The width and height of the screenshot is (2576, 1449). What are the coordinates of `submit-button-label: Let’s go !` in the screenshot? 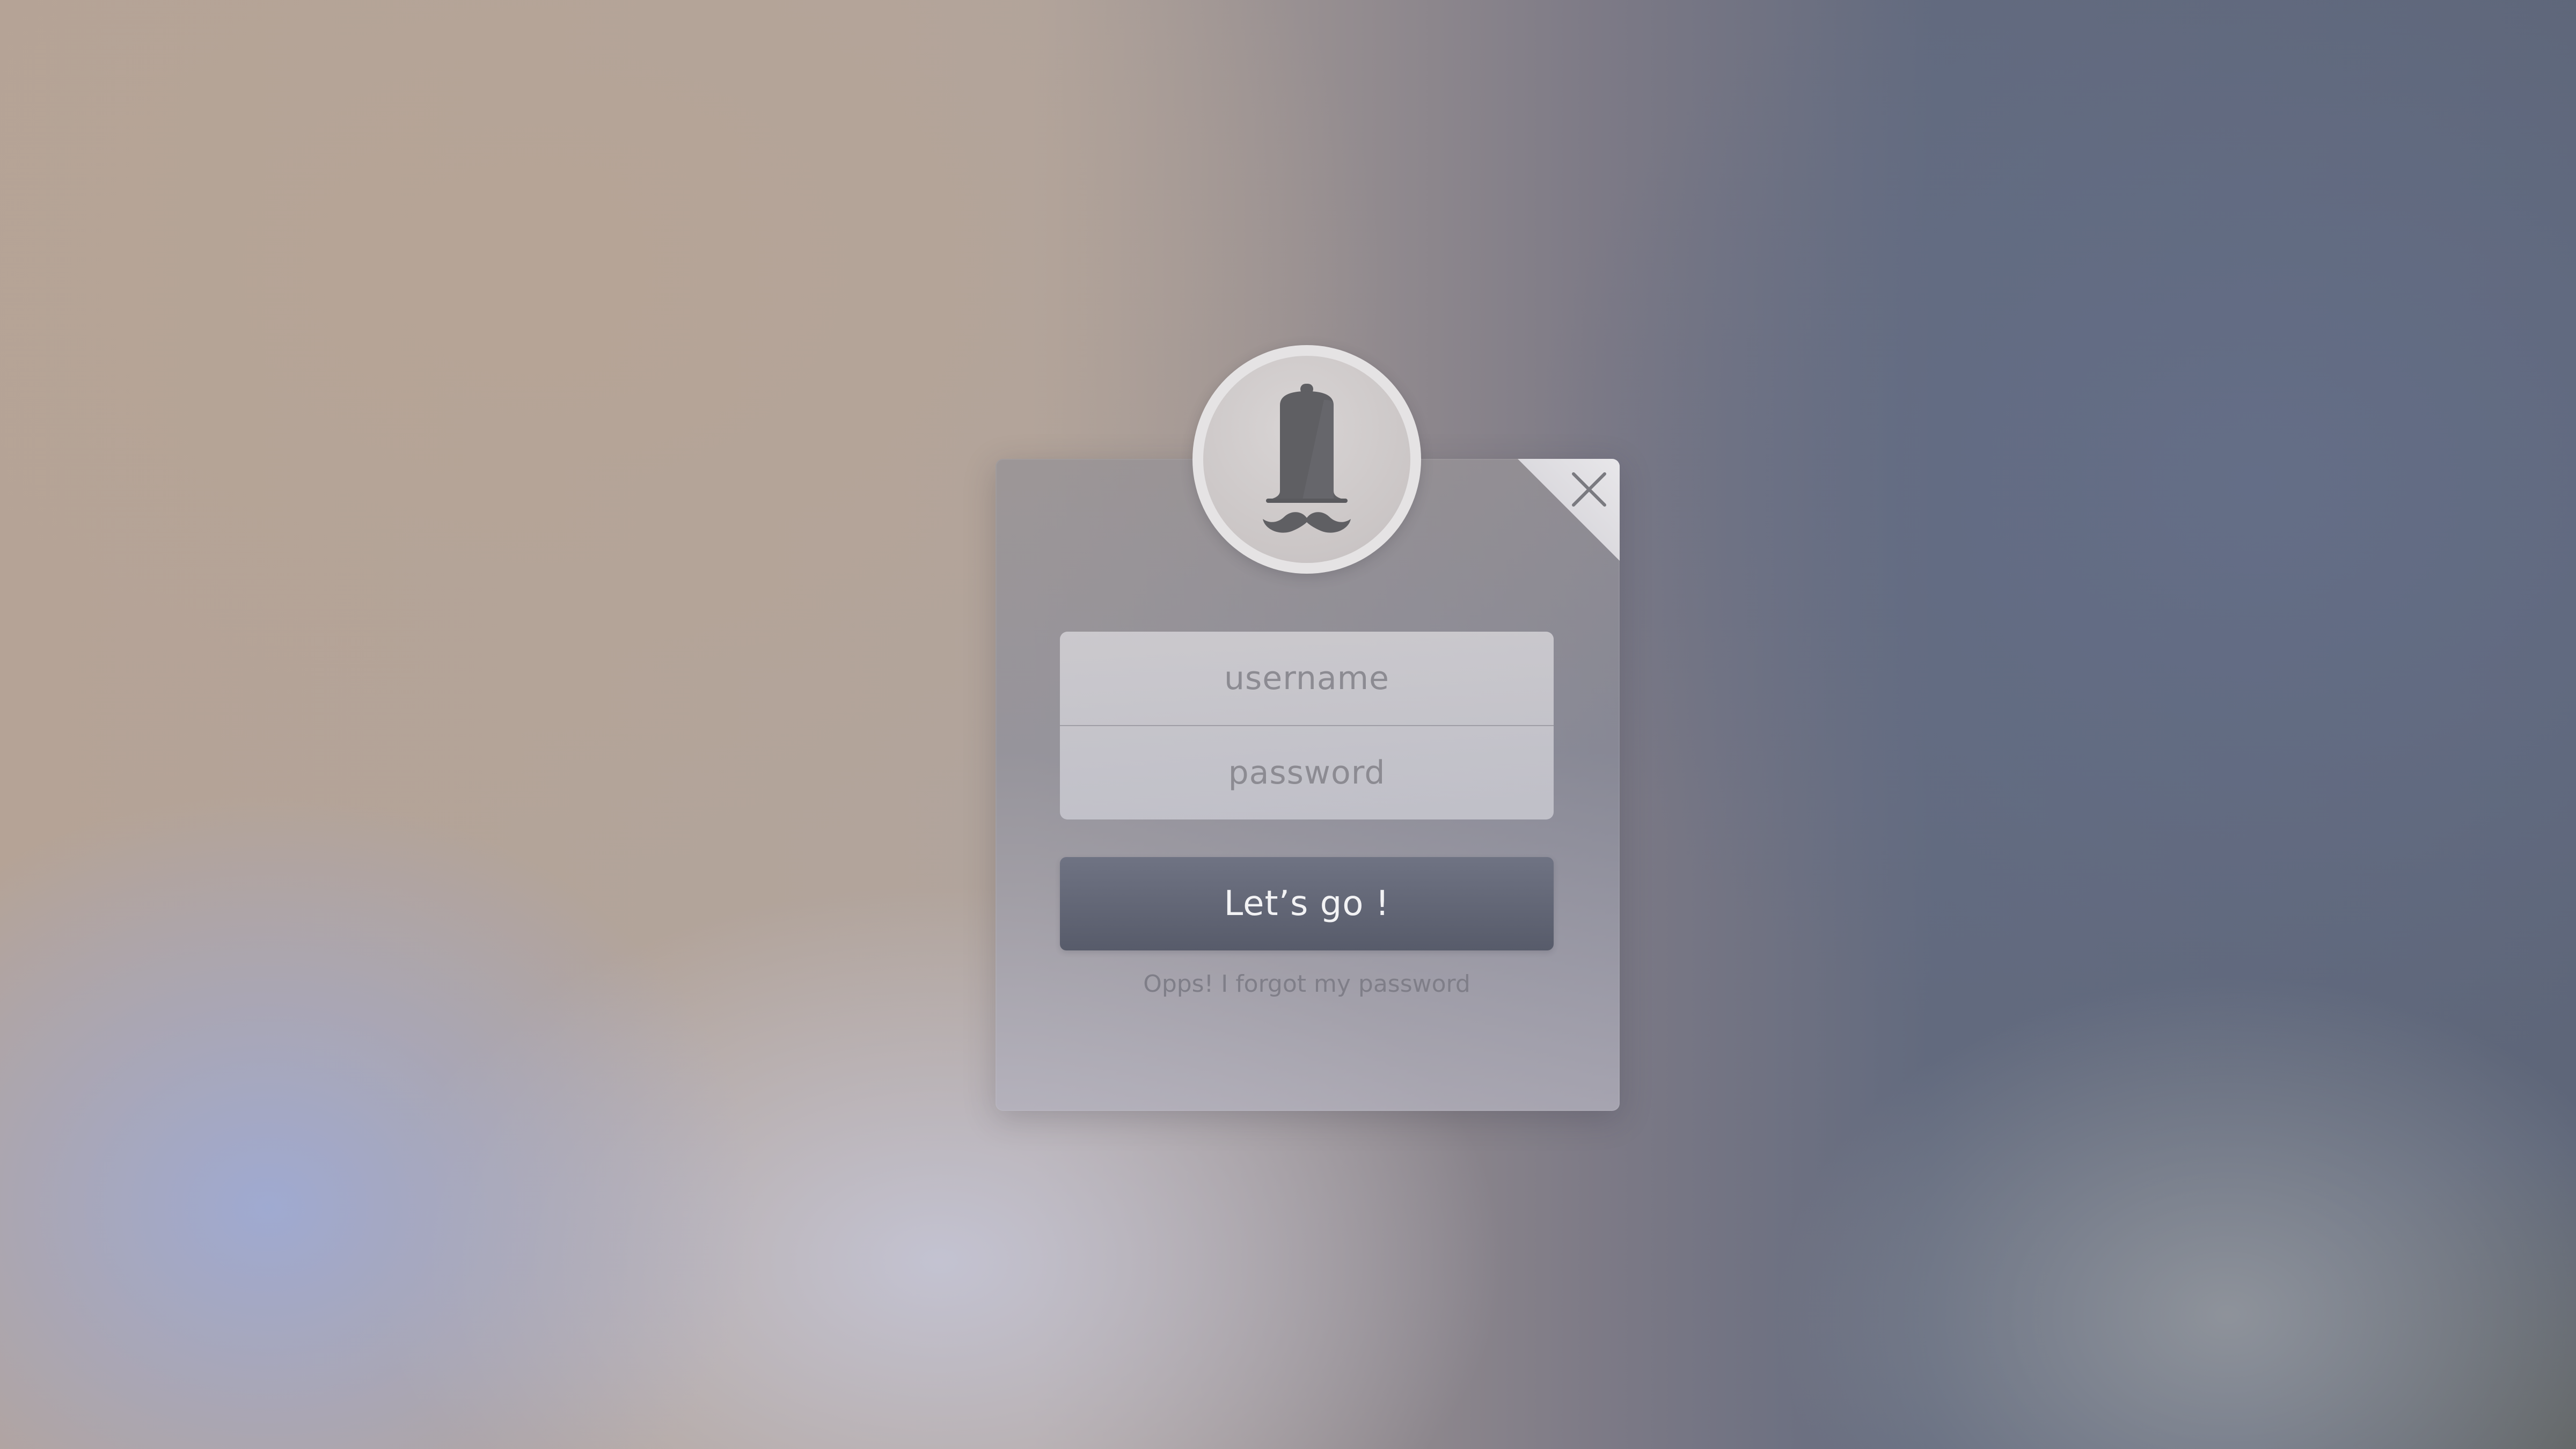 It's located at (1307, 904).